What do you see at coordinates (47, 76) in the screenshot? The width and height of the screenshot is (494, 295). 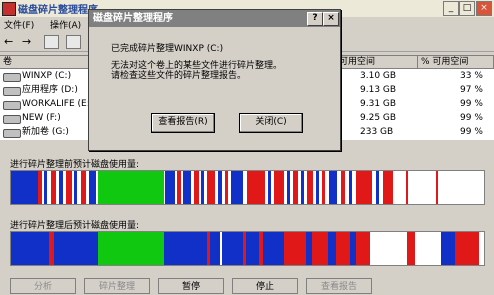 I see `volume-name: WINXP (C:)` at bounding box center [47, 76].